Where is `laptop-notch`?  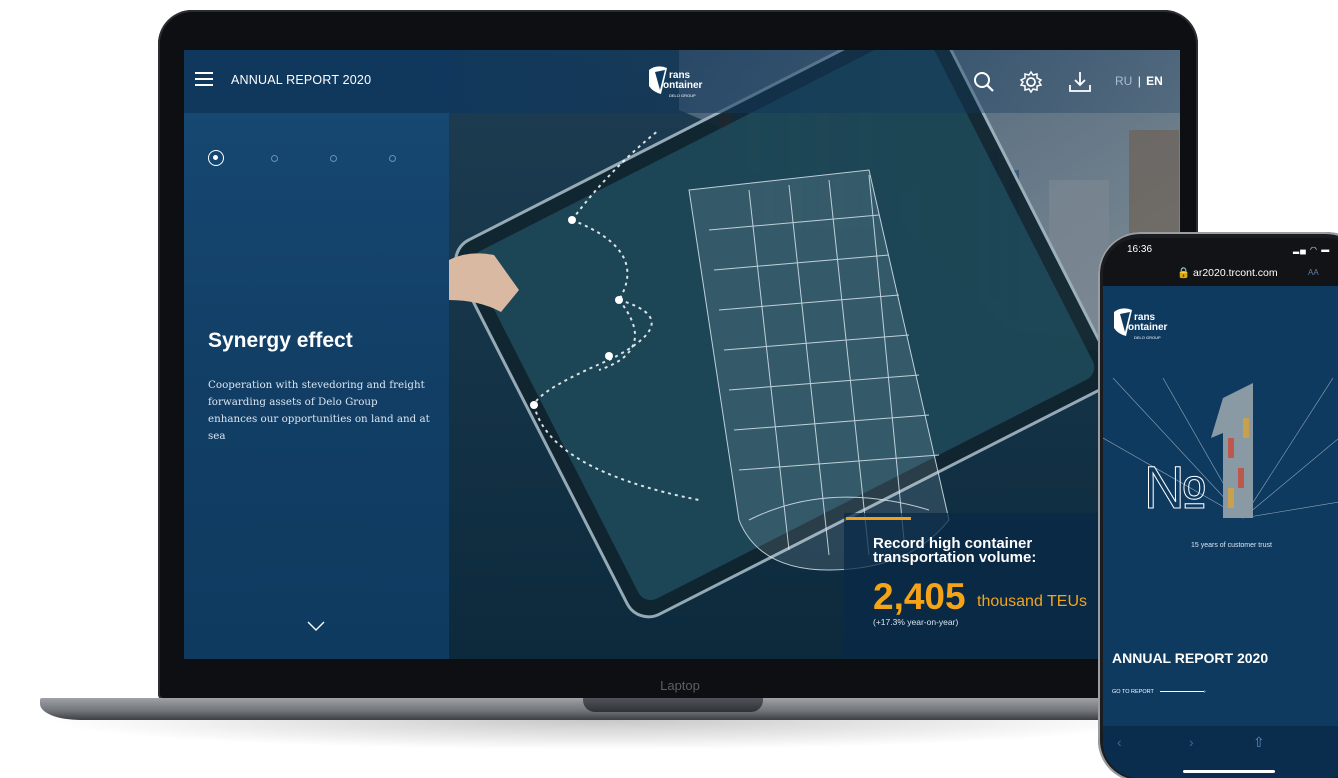 laptop-notch is located at coordinates (673, 705).